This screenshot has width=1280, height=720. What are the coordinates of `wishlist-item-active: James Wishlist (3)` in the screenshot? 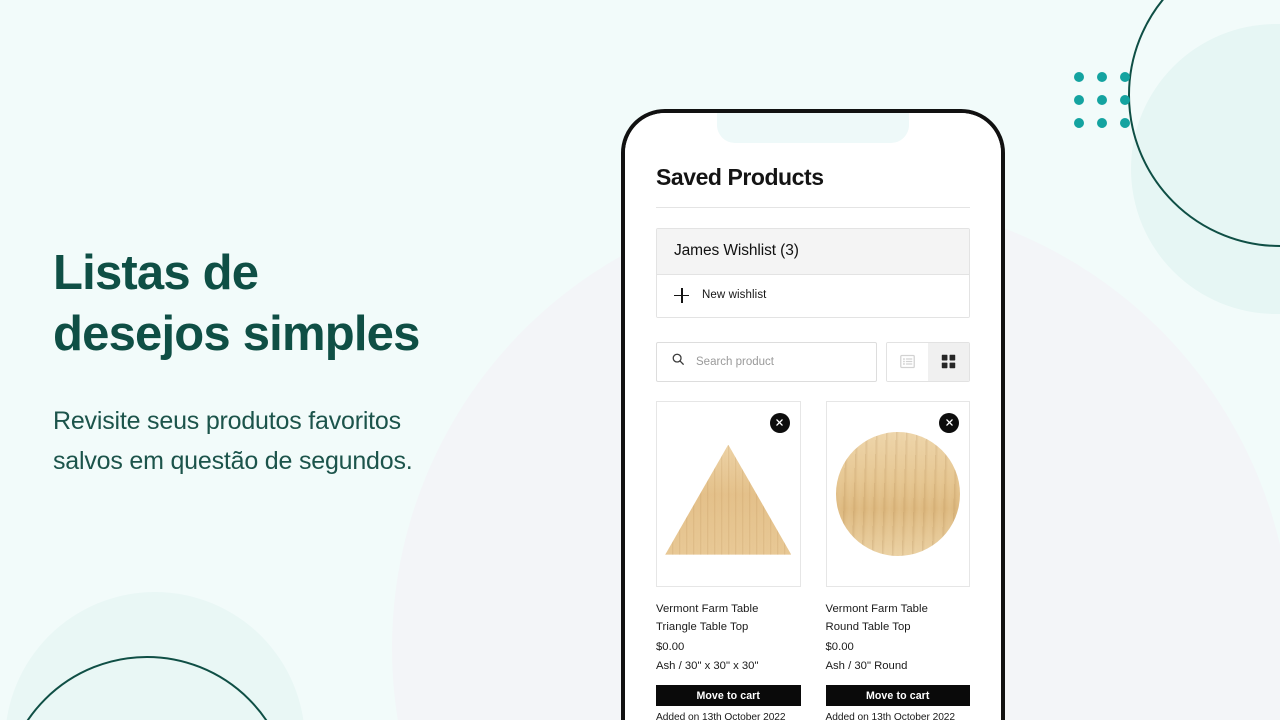 It's located at (813, 251).